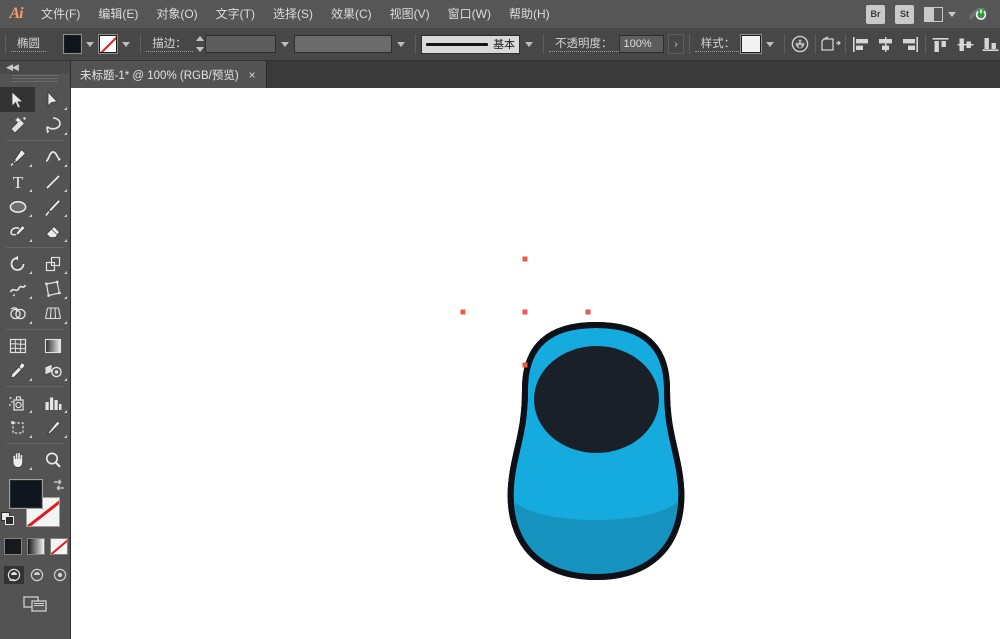 The height and width of the screenshot is (639, 1000). I want to click on swap-fill-stroke-icon, so click(59, 485).